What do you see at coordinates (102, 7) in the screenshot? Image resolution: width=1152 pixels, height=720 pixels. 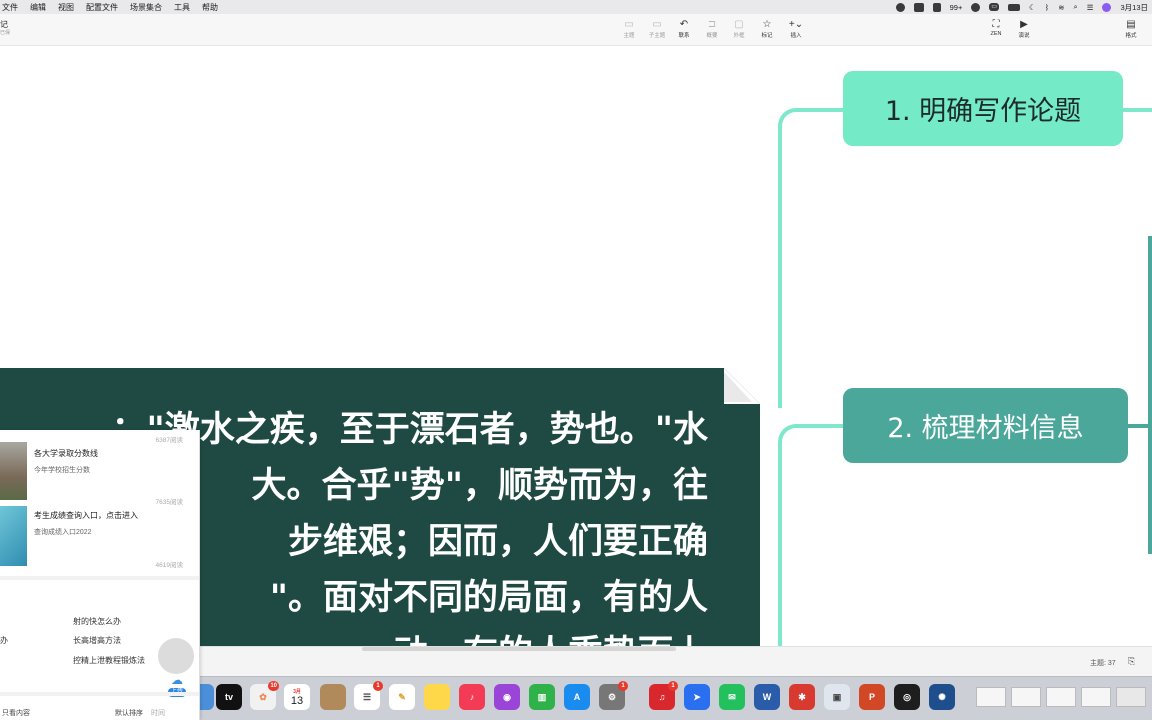 I see `menu-profile: 配置文件` at bounding box center [102, 7].